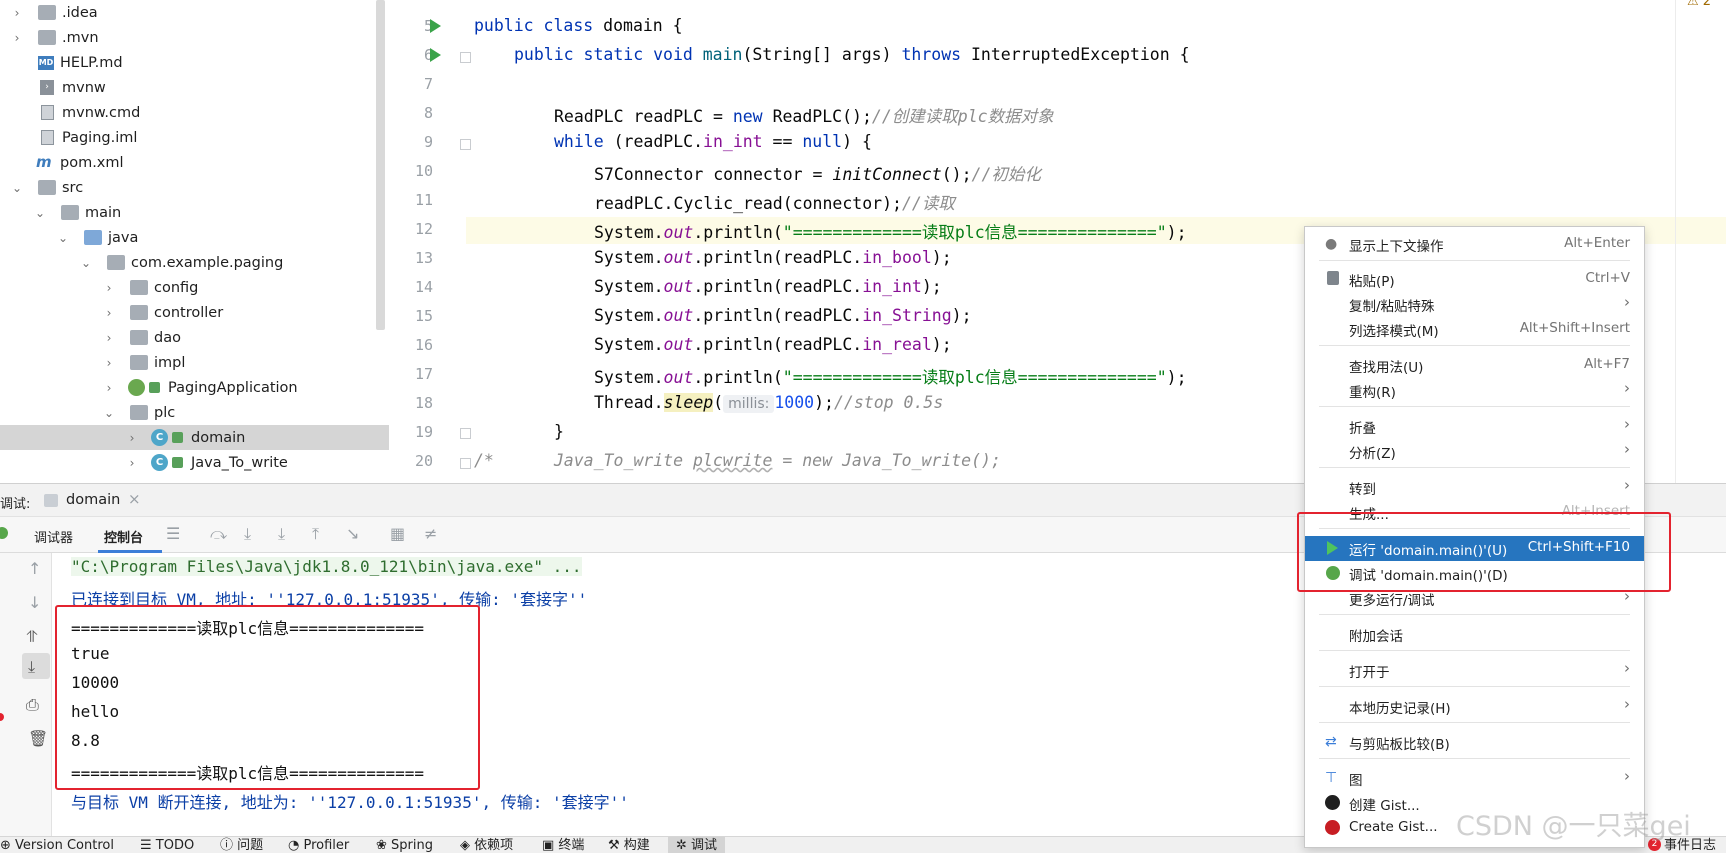 Image resolution: width=1726 pixels, height=853 pixels. I want to click on tree-item-paging-iml: Paging.iml, so click(194, 137).